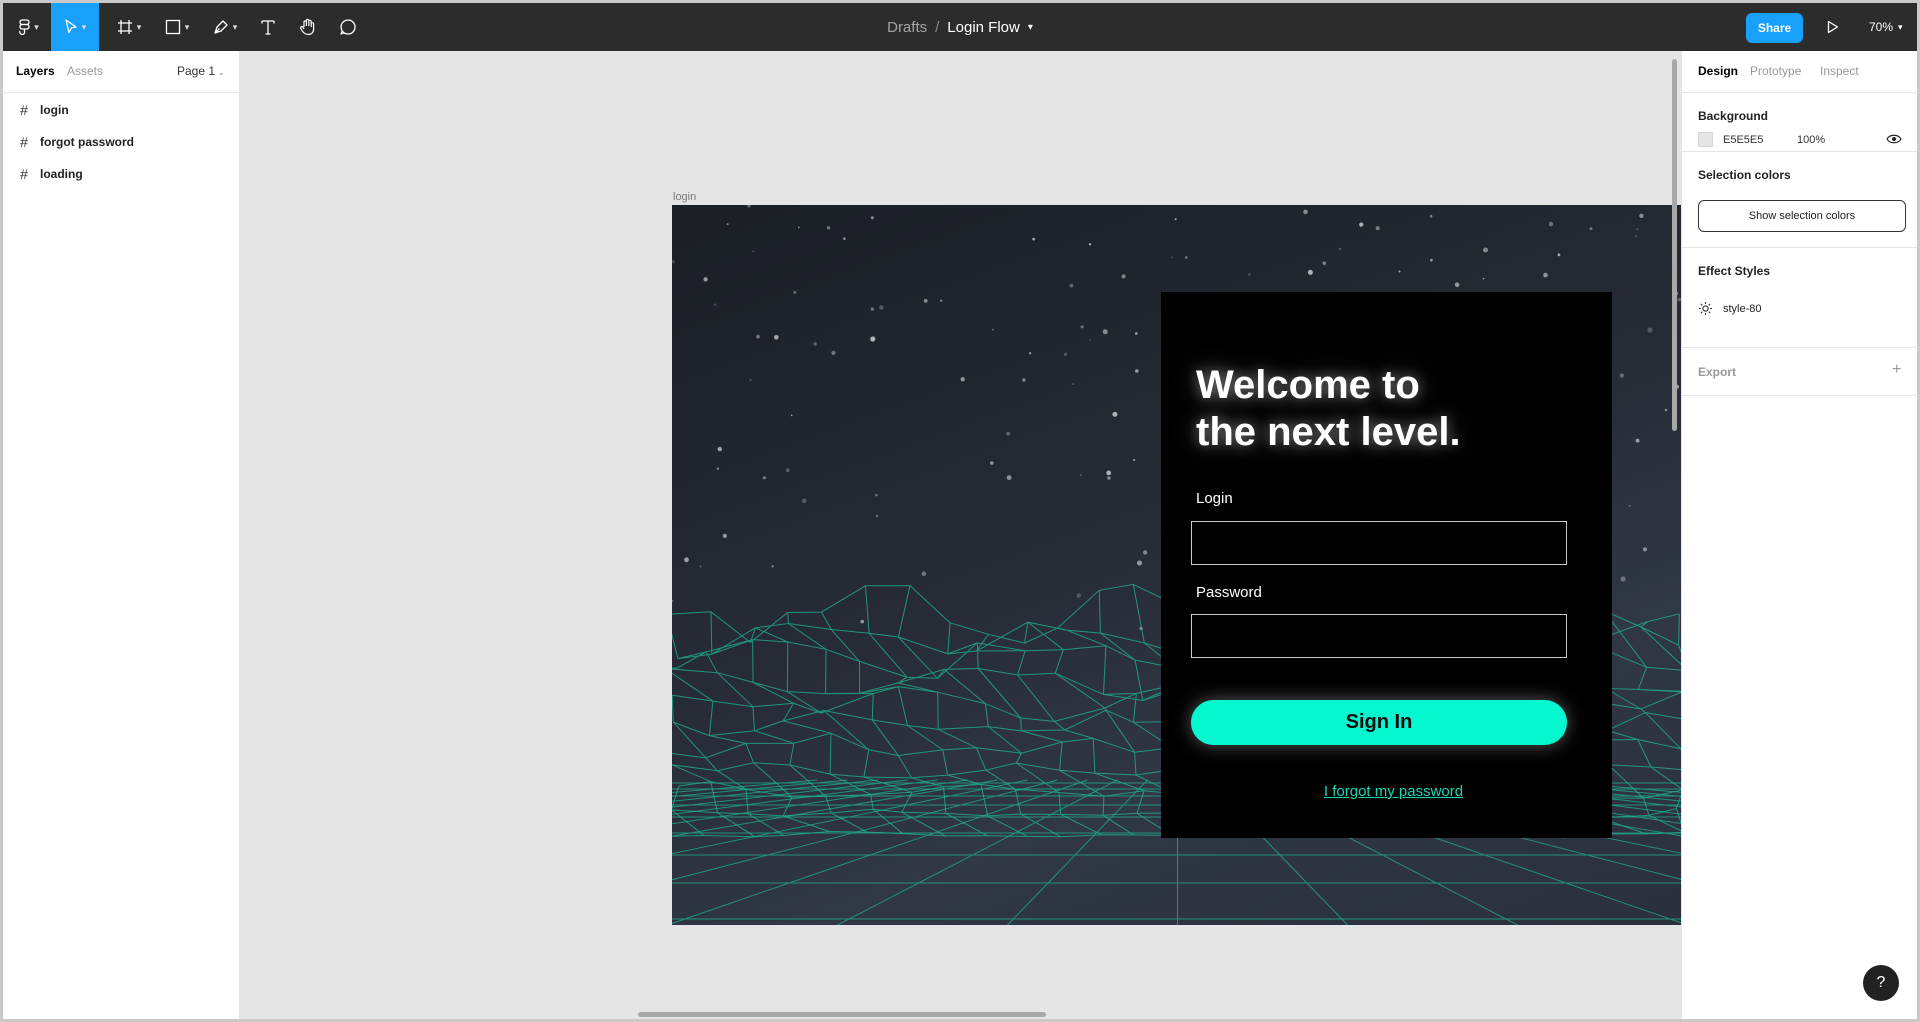  What do you see at coordinates (907, 27) in the screenshot?
I see `breadcrumb-drafts: Drafts` at bounding box center [907, 27].